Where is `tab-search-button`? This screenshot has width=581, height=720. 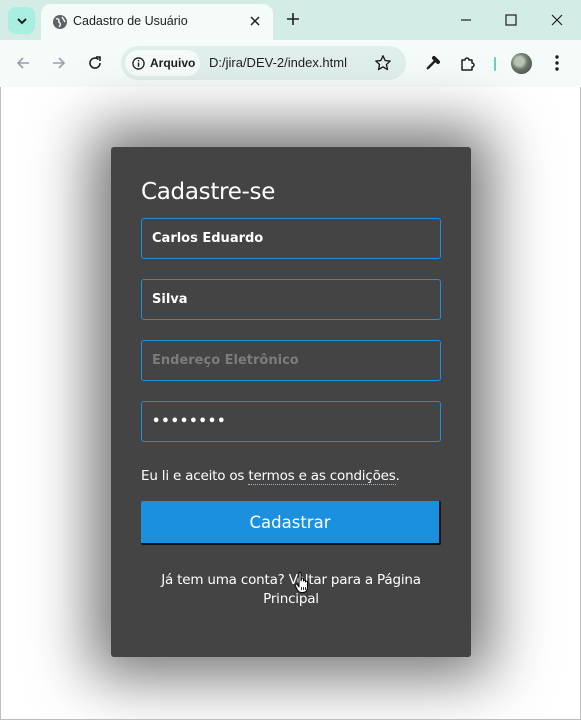 tab-search-button is located at coordinates (21, 20).